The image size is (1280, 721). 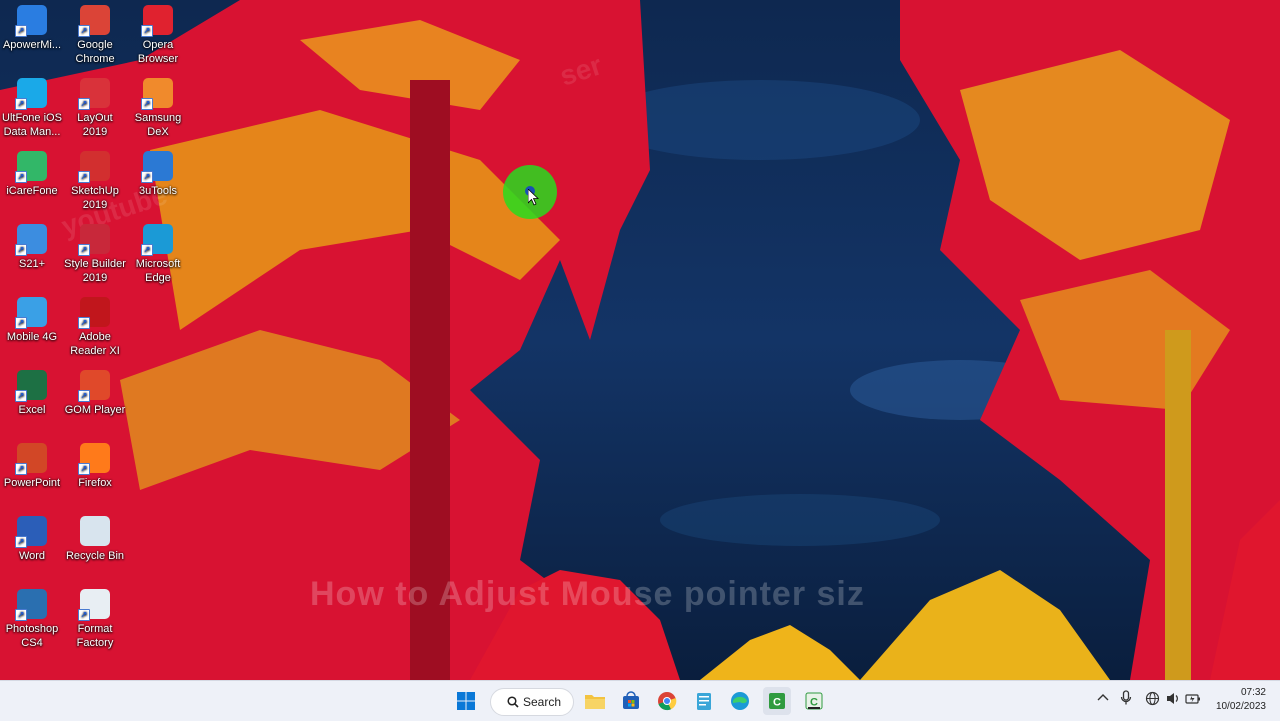 What do you see at coordinates (32, 619) in the screenshot?
I see `desktop-icon-photoshop: ↗ Photoshop CS4` at bounding box center [32, 619].